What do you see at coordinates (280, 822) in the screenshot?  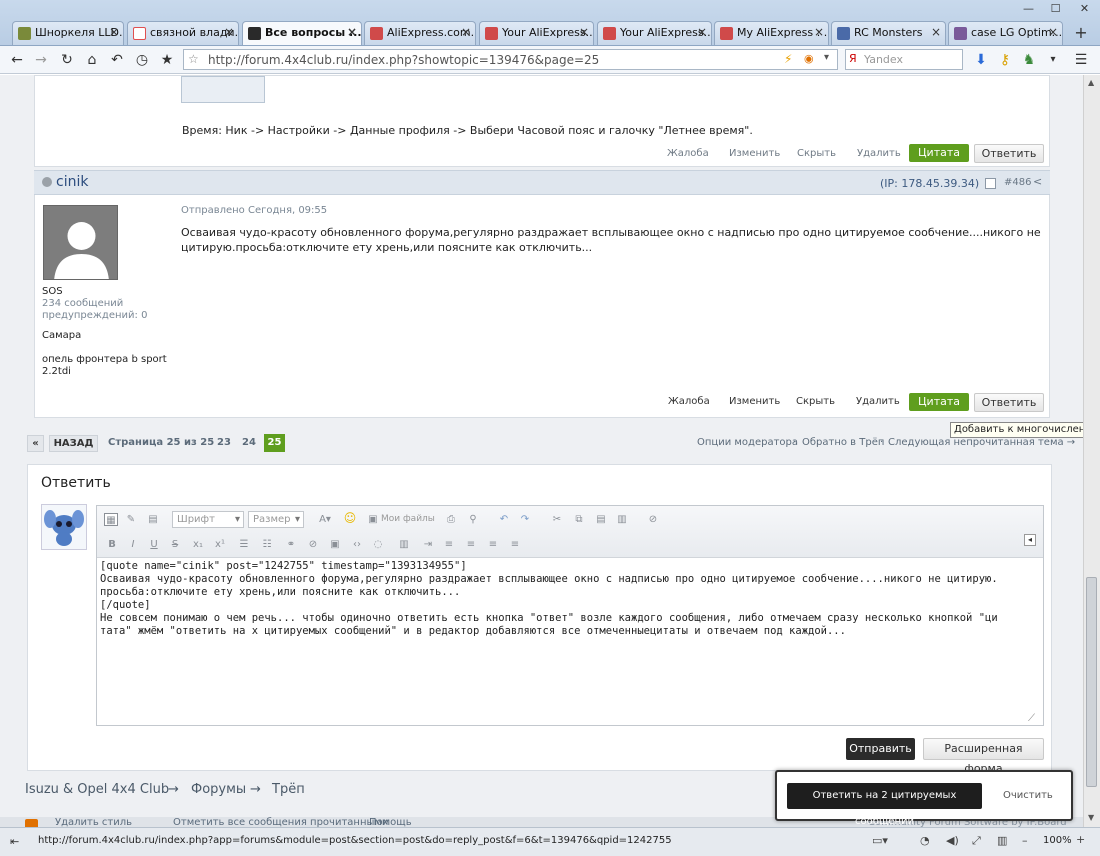 I see `footer-link: Отметить все сообщения прочитанными` at bounding box center [280, 822].